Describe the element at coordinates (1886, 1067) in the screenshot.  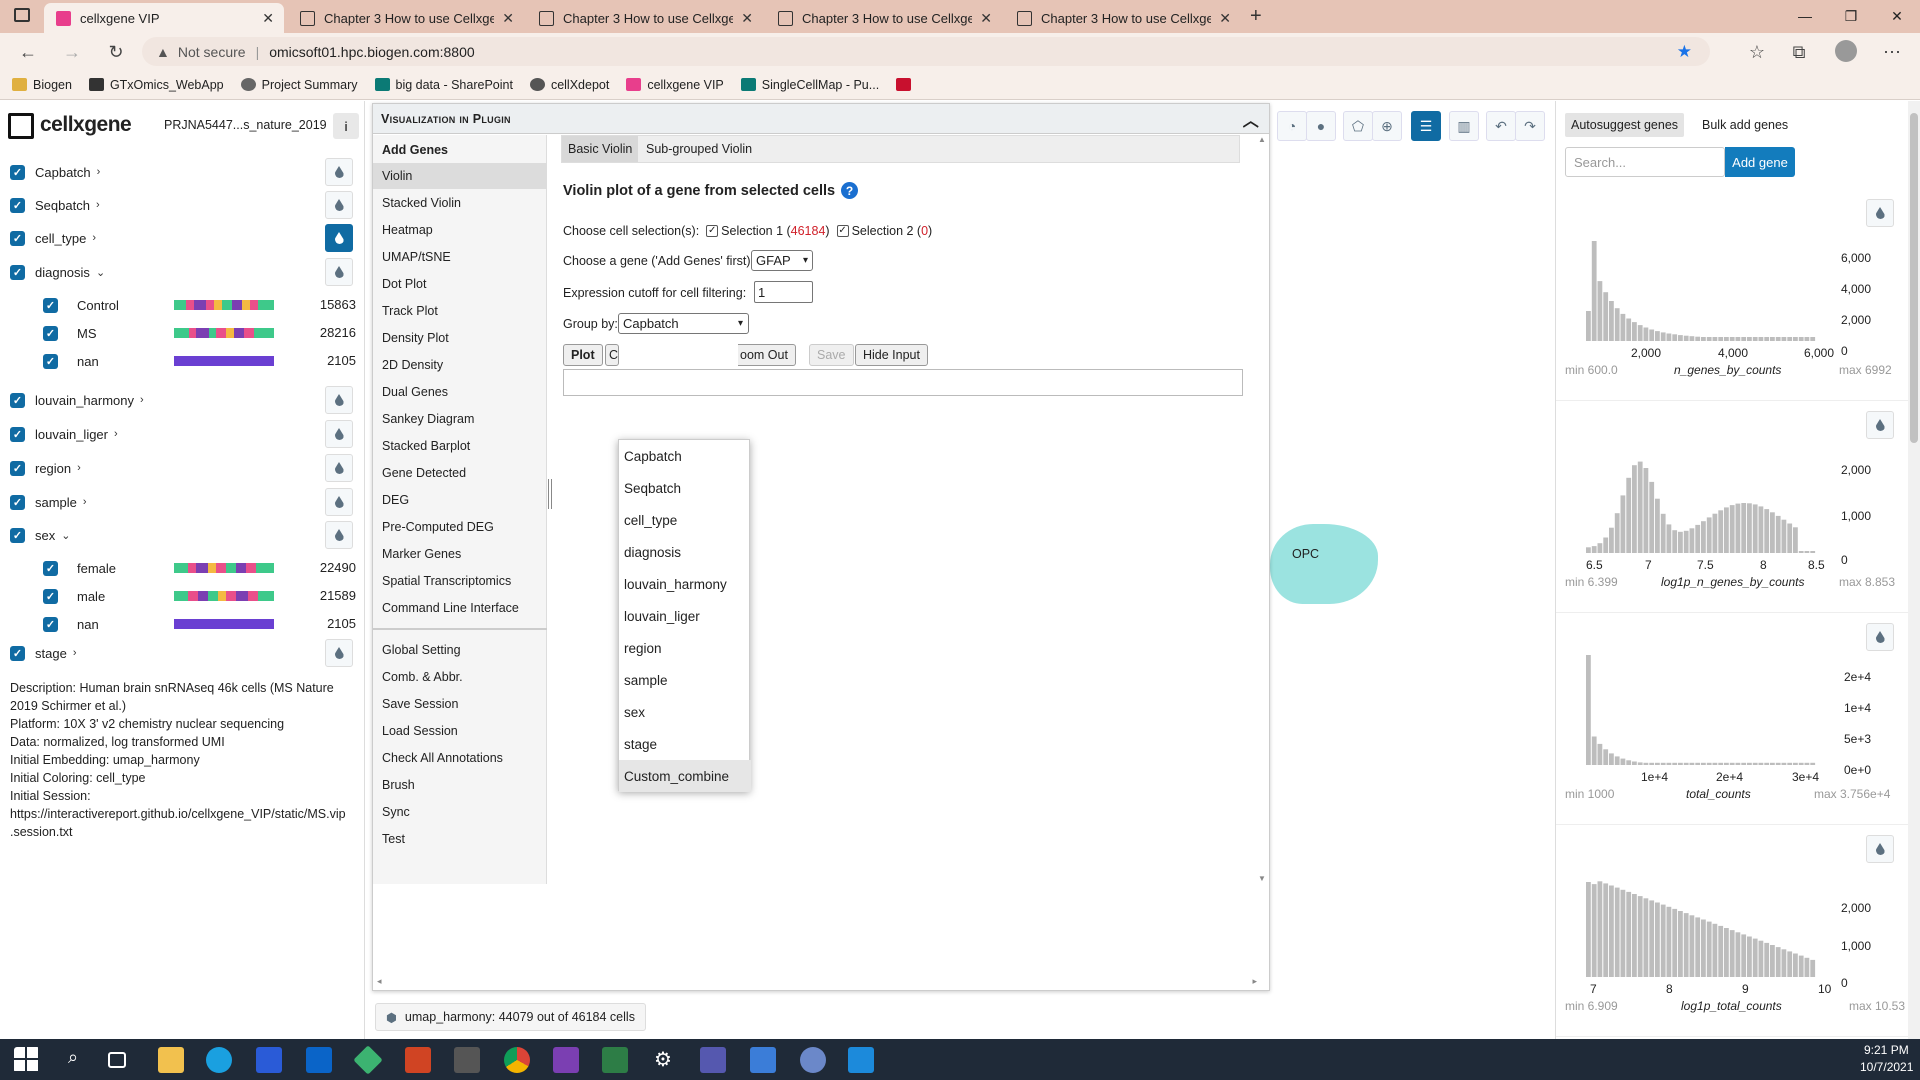
I see `clock-date: 10/7/2021` at that location.